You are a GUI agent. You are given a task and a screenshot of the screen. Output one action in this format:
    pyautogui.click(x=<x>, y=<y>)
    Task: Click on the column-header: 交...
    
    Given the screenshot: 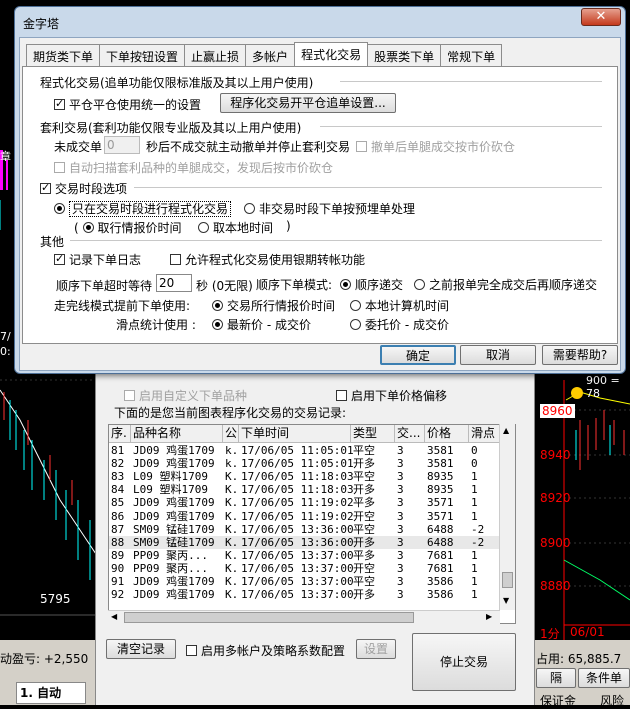 What is the action you would take?
    pyautogui.click(x=410, y=434)
    